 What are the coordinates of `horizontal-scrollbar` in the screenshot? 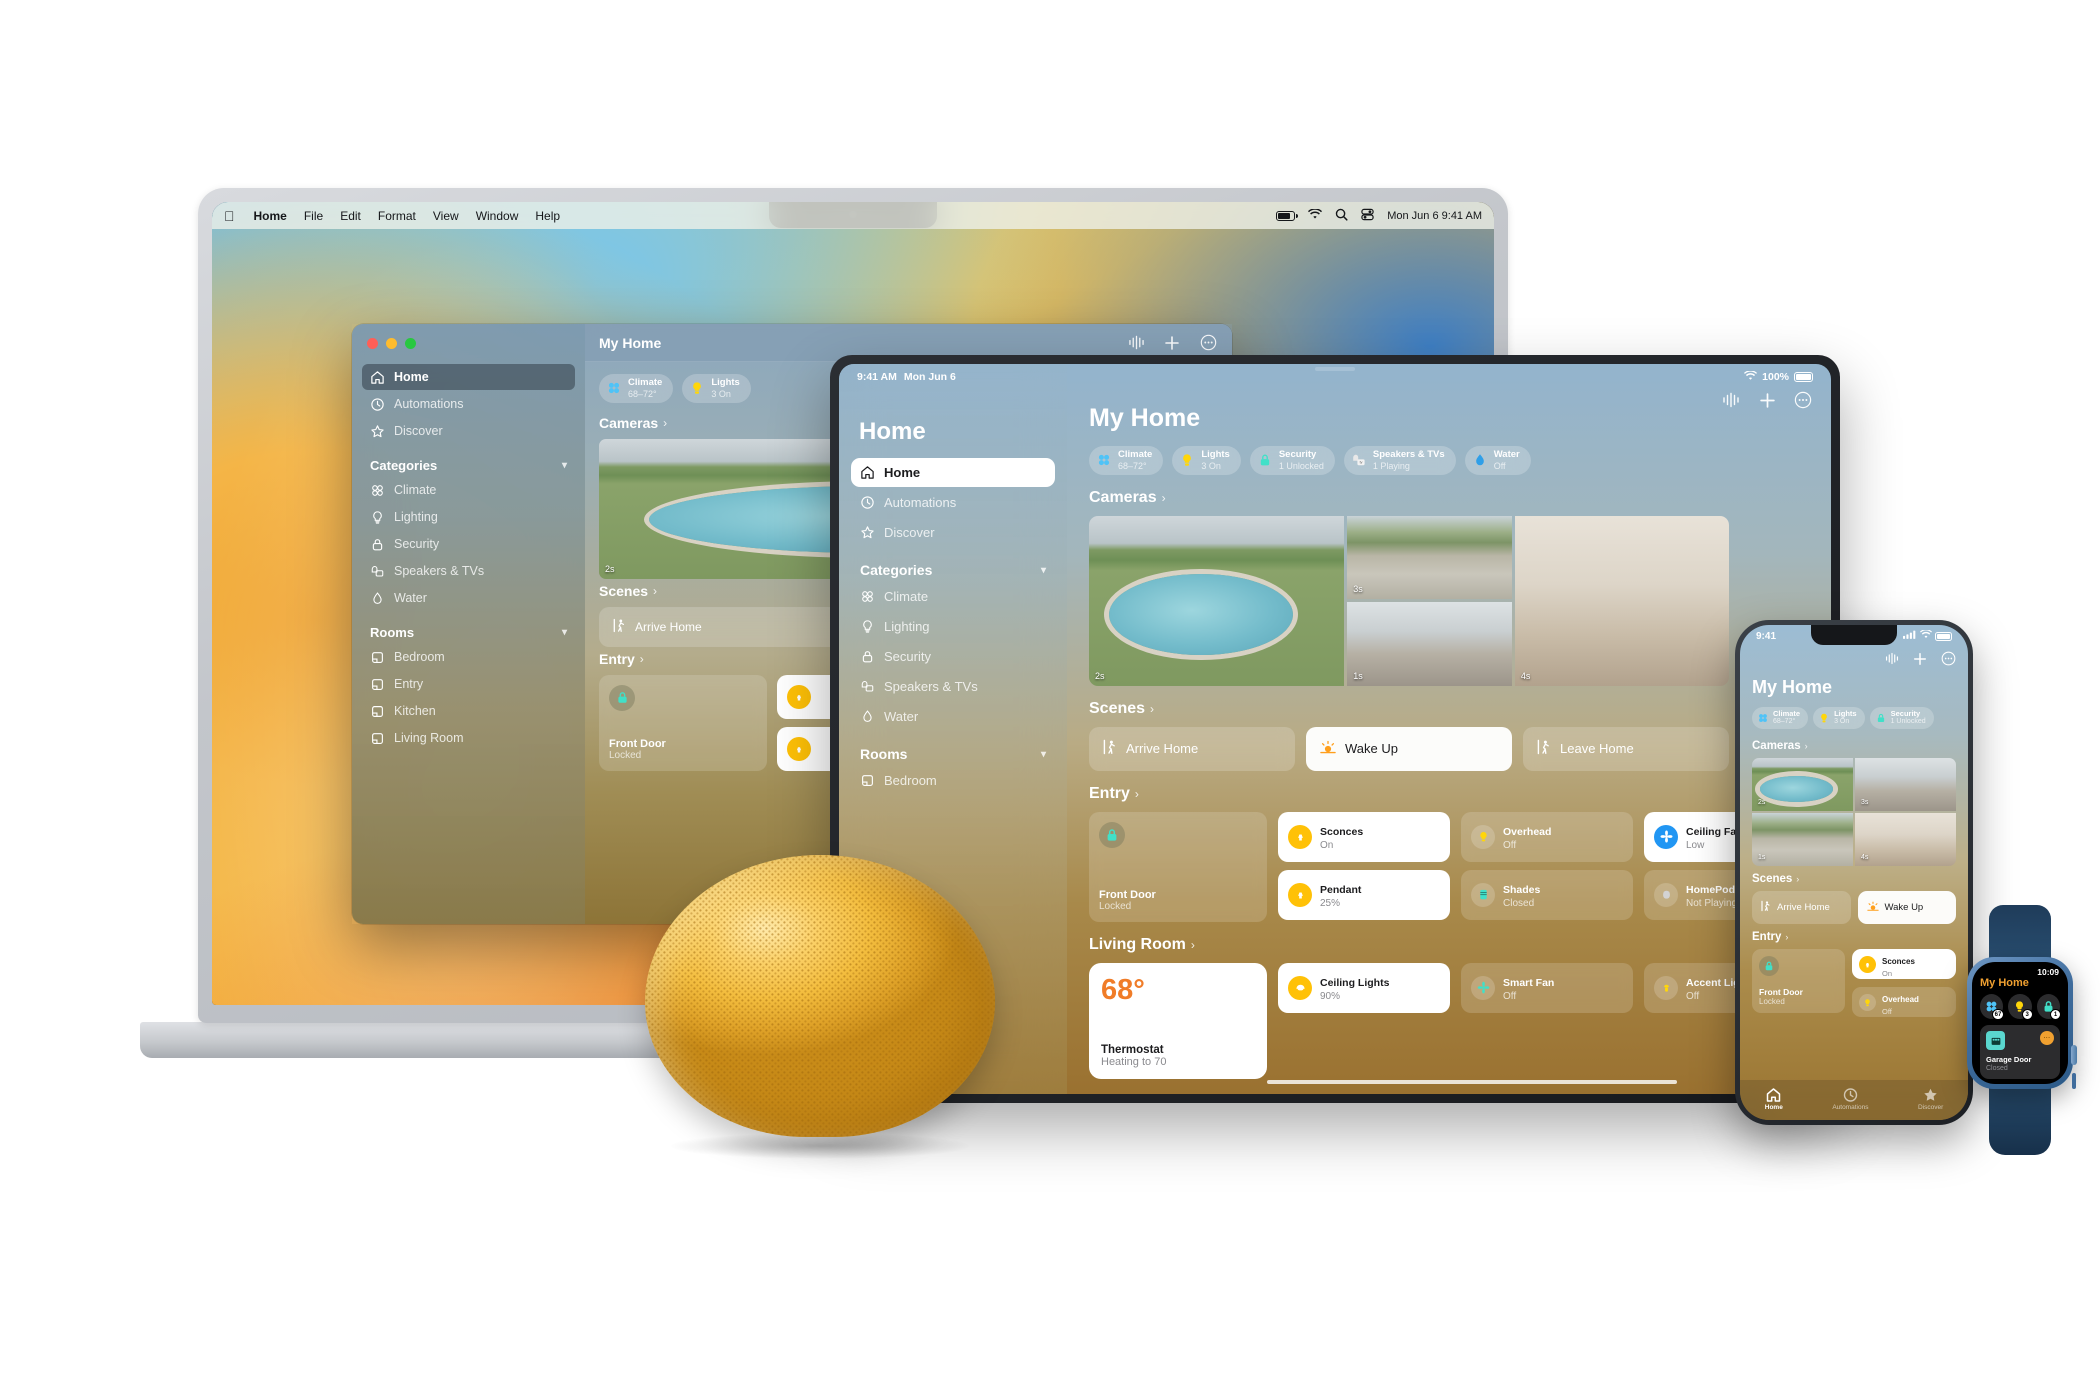 It's located at (1472, 1082).